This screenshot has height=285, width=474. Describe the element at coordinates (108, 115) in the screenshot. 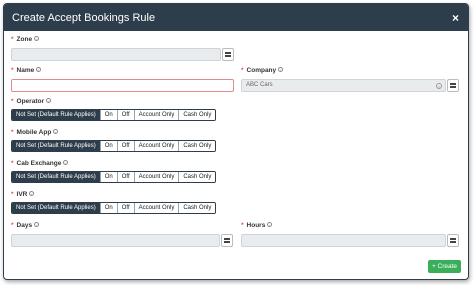

I see `operator-on-button: On` at that location.